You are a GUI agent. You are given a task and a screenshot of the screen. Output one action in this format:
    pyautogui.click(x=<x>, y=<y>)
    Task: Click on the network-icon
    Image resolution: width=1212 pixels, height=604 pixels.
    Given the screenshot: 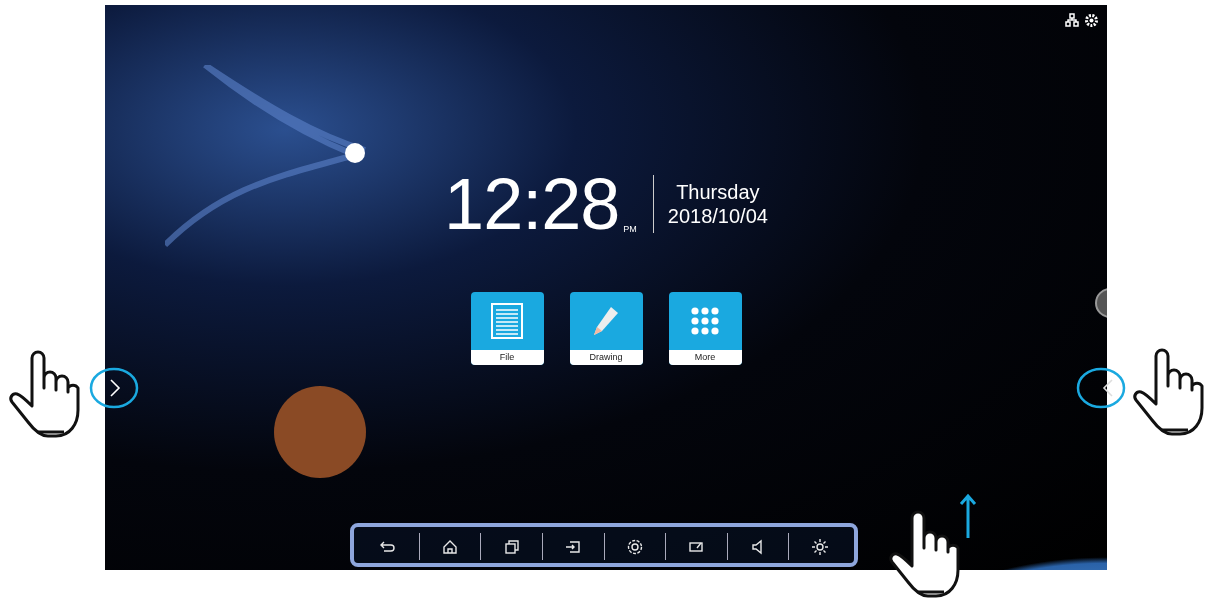 What is the action you would take?
    pyautogui.click(x=1072, y=20)
    